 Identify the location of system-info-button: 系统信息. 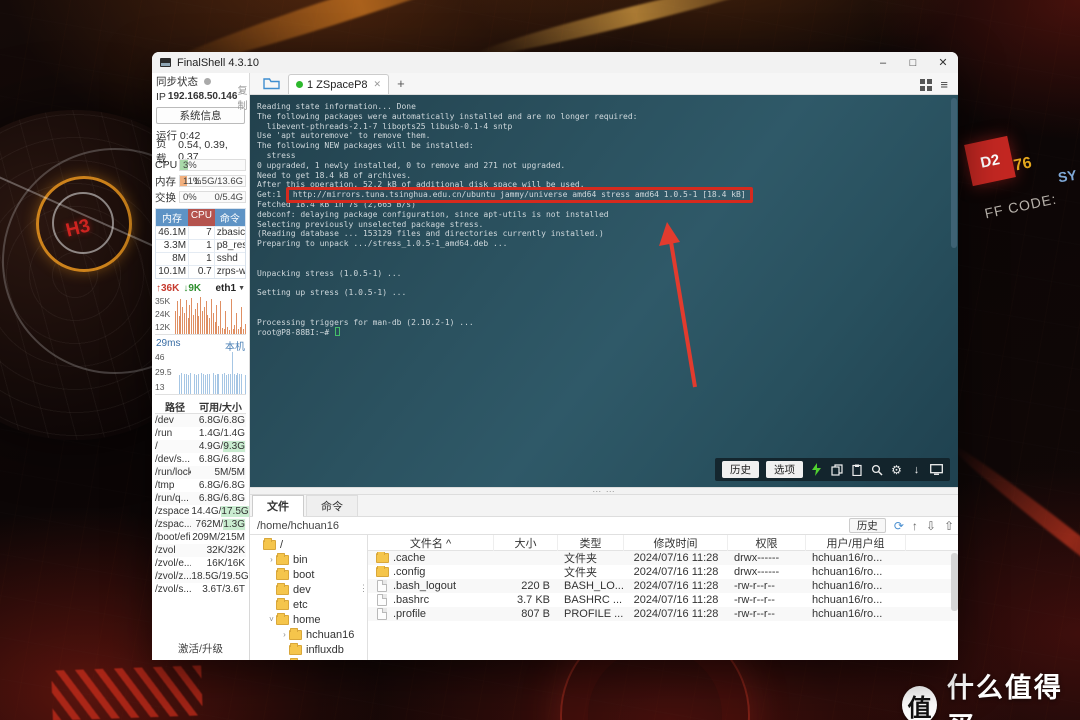
(200, 115).